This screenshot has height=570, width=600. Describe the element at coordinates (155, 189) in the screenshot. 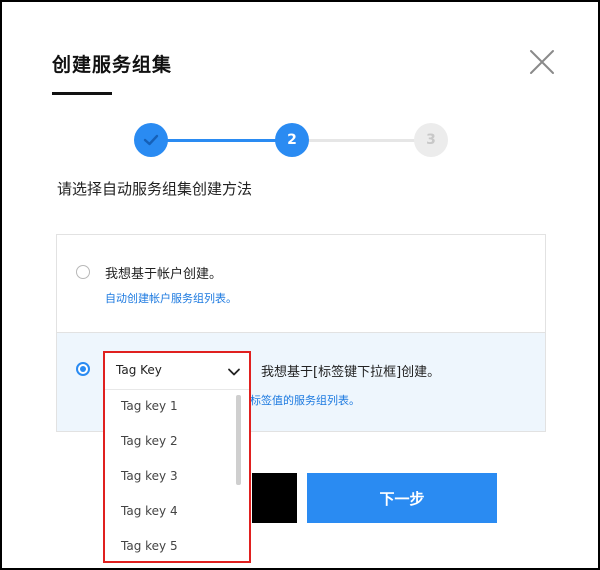

I see `instruction-text: 请选择自动服务组集创建方法` at that location.